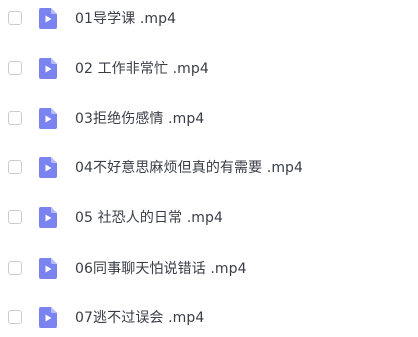  What do you see at coordinates (125, 18) in the screenshot?
I see `file-name: 01导学课 .mp4` at bounding box center [125, 18].